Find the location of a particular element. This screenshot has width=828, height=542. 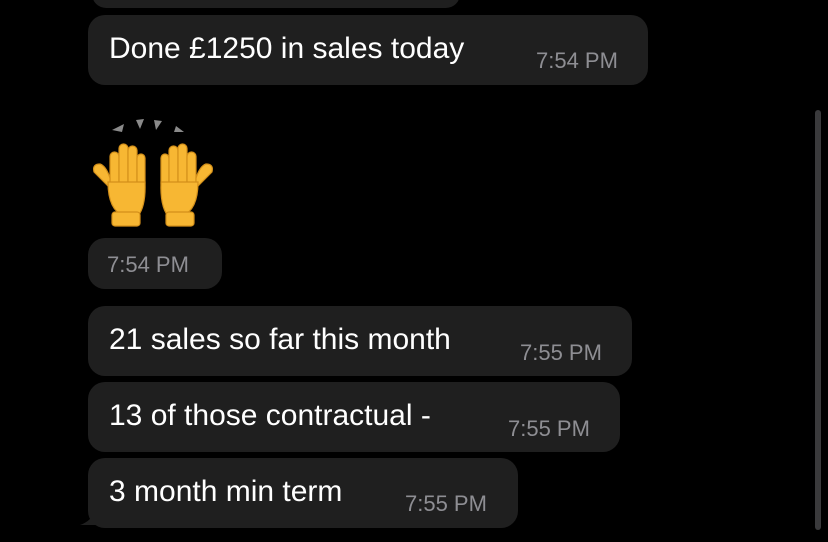

raising-hands-icon is located at coordinates (153, 173).